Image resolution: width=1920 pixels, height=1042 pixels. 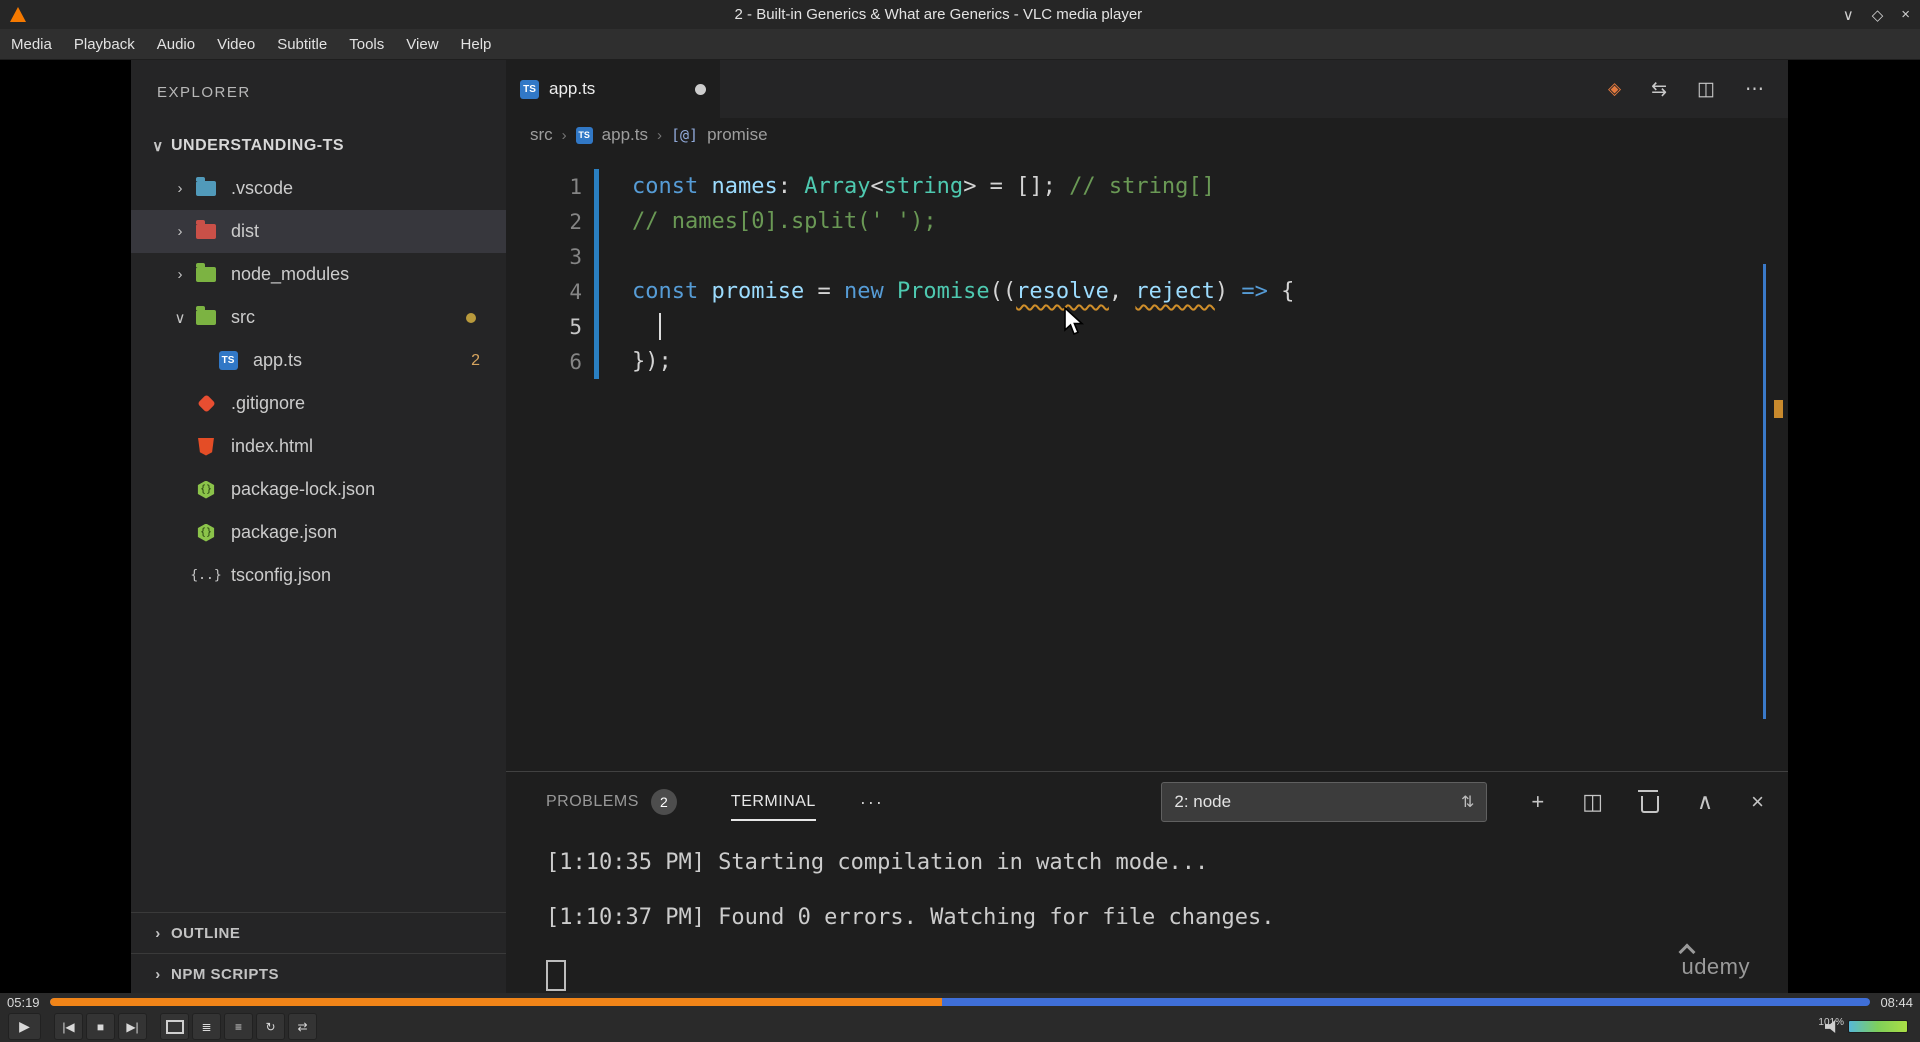 What do you see at coordinates (575, 221) in the screenshot?
I see `line-number: 2` at bounding box center [575, 221].